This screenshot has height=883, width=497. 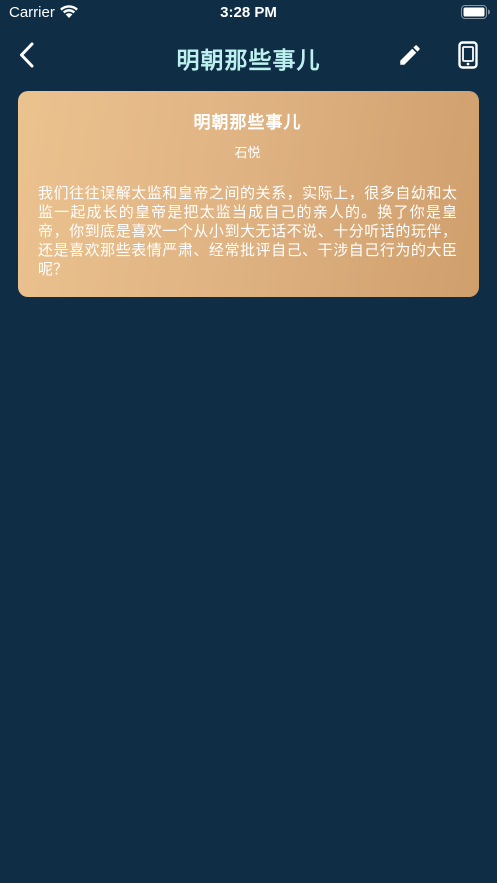 What do you see at coordinates (247, 153) in the screenshot?
I see `card-author: 石悦` at bounding box center [247, 153].